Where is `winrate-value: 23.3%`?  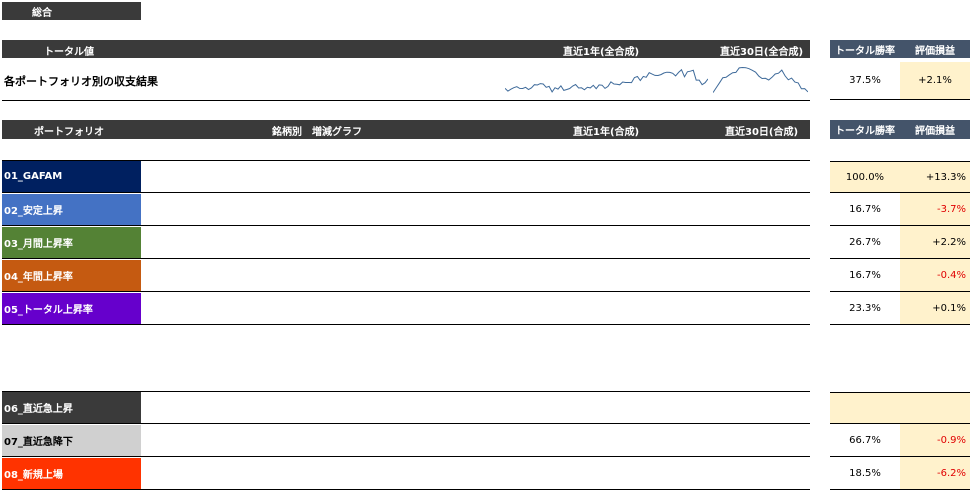
winrate-value: 23.3% is located at coordinates (865, 308).